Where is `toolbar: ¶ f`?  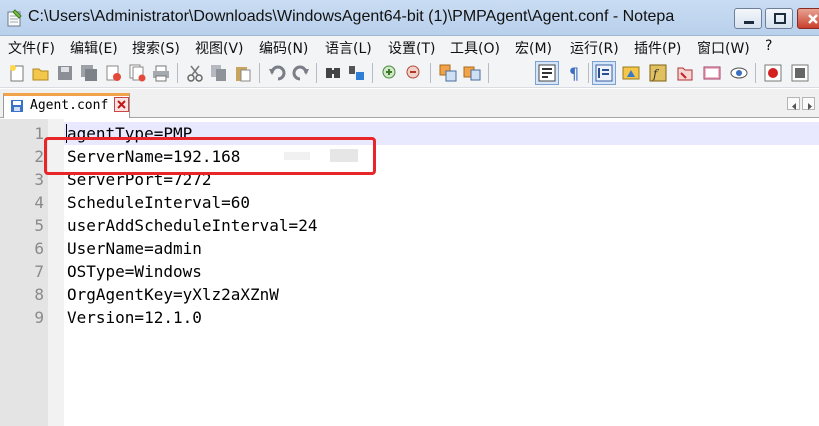 toolbar: ¶ f is located at coordinates (409, 73).